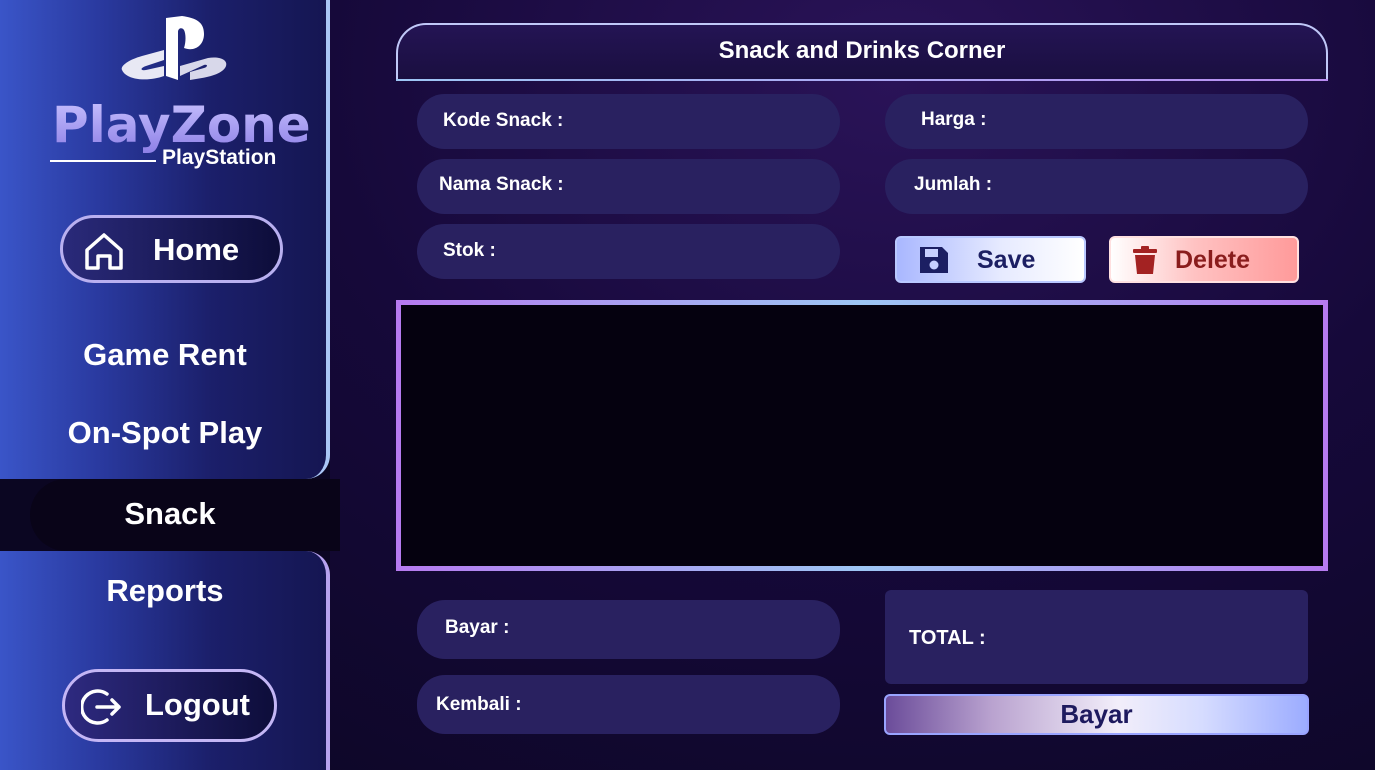 The width and height of the screenshot is (1375, 770). I want to click on nav-on-spot-play: On-Spot Play, so click(165, 433).